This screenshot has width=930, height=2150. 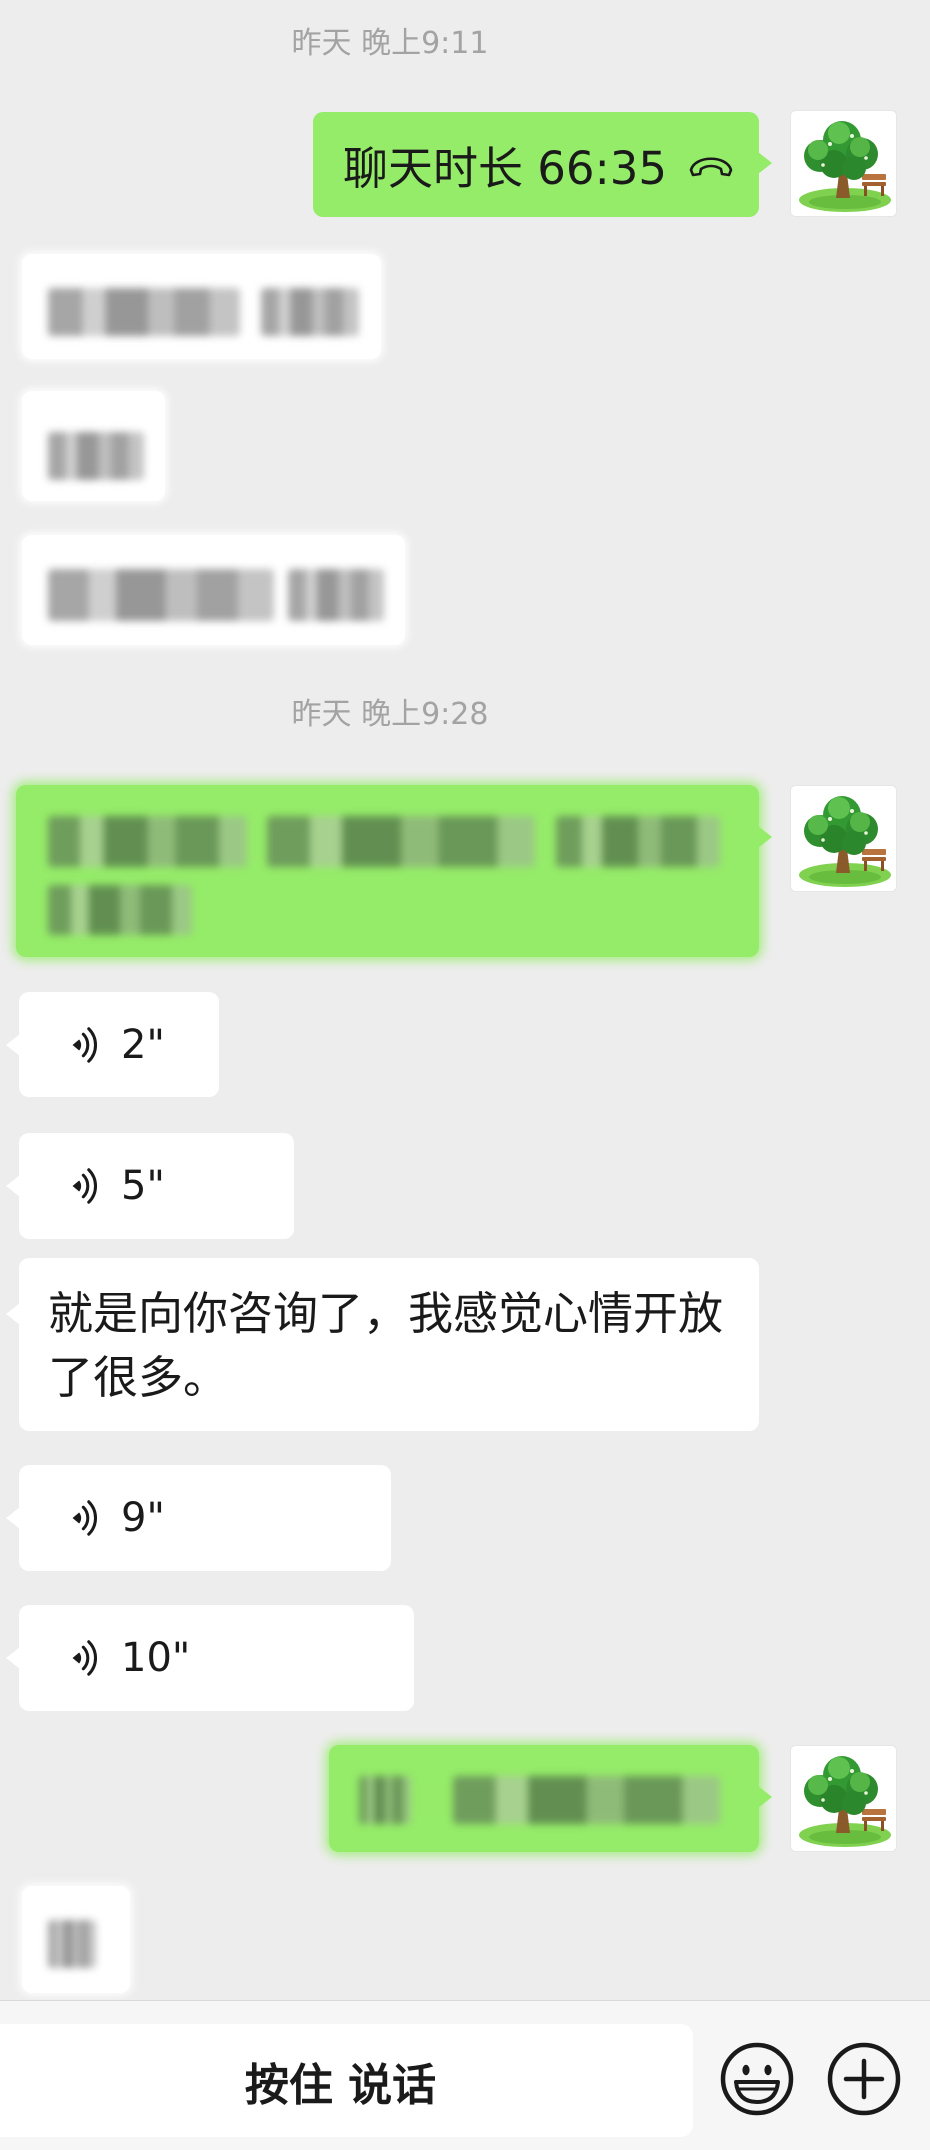 I want to click on message-text: 就是向你咨询了，我感觉心情开放了很多。, so click(x=386, y=1345).